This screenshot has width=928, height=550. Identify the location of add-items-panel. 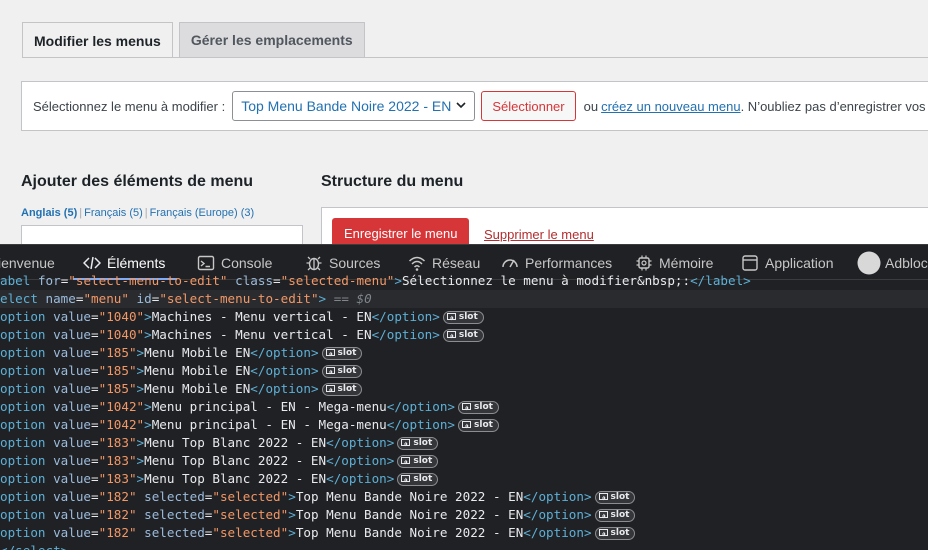
(162, 234).